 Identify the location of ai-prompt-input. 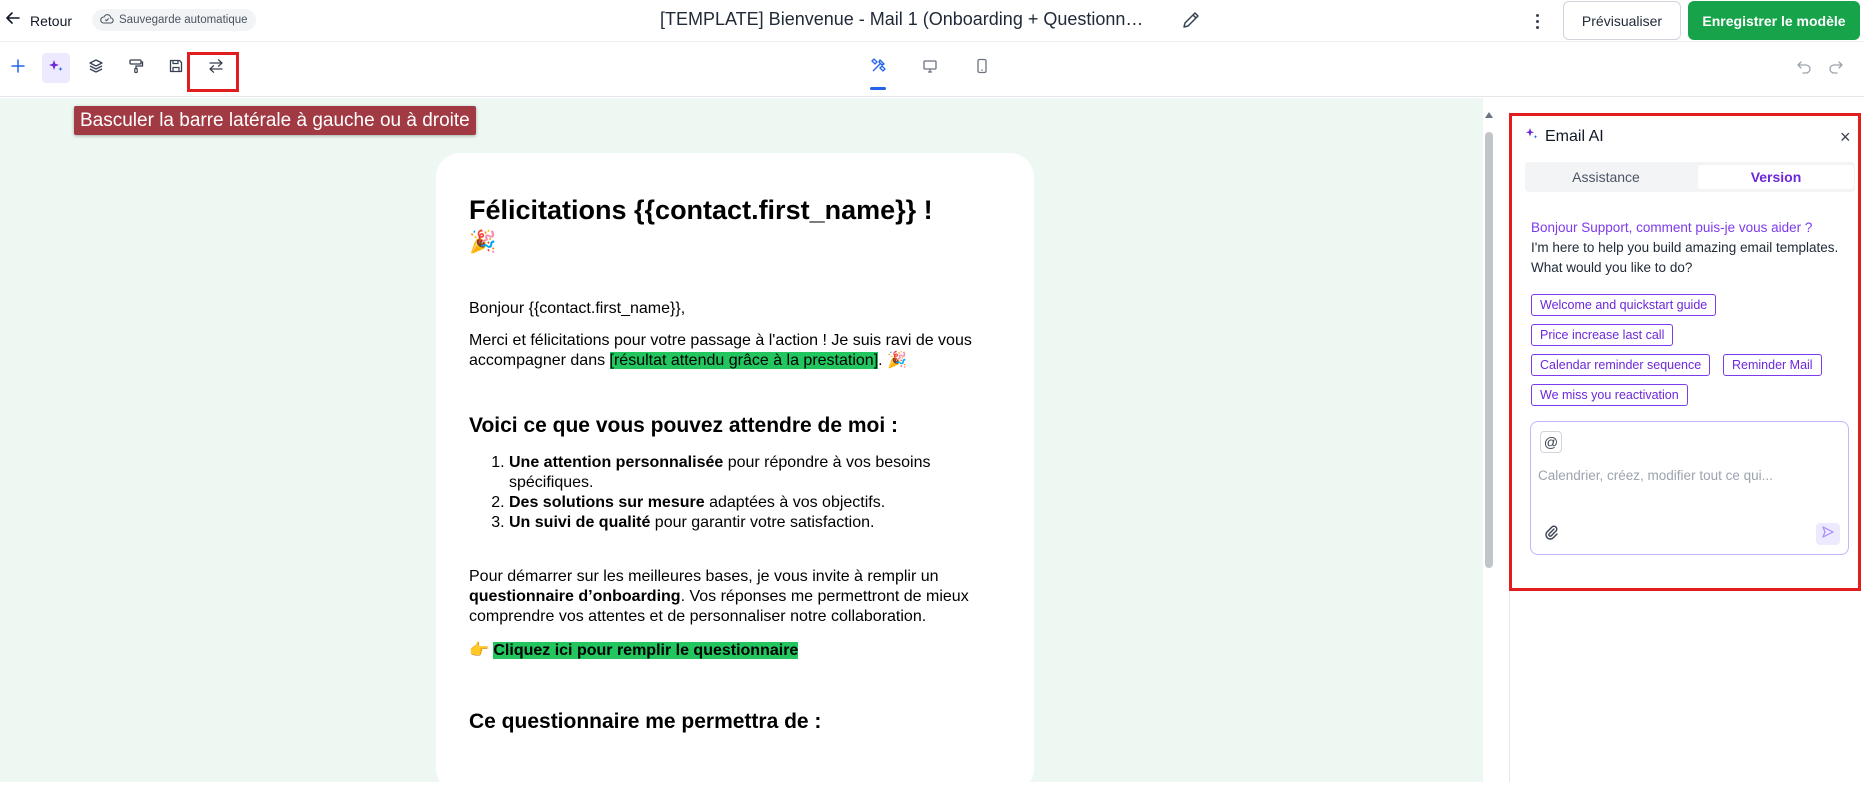
(1688, 475).